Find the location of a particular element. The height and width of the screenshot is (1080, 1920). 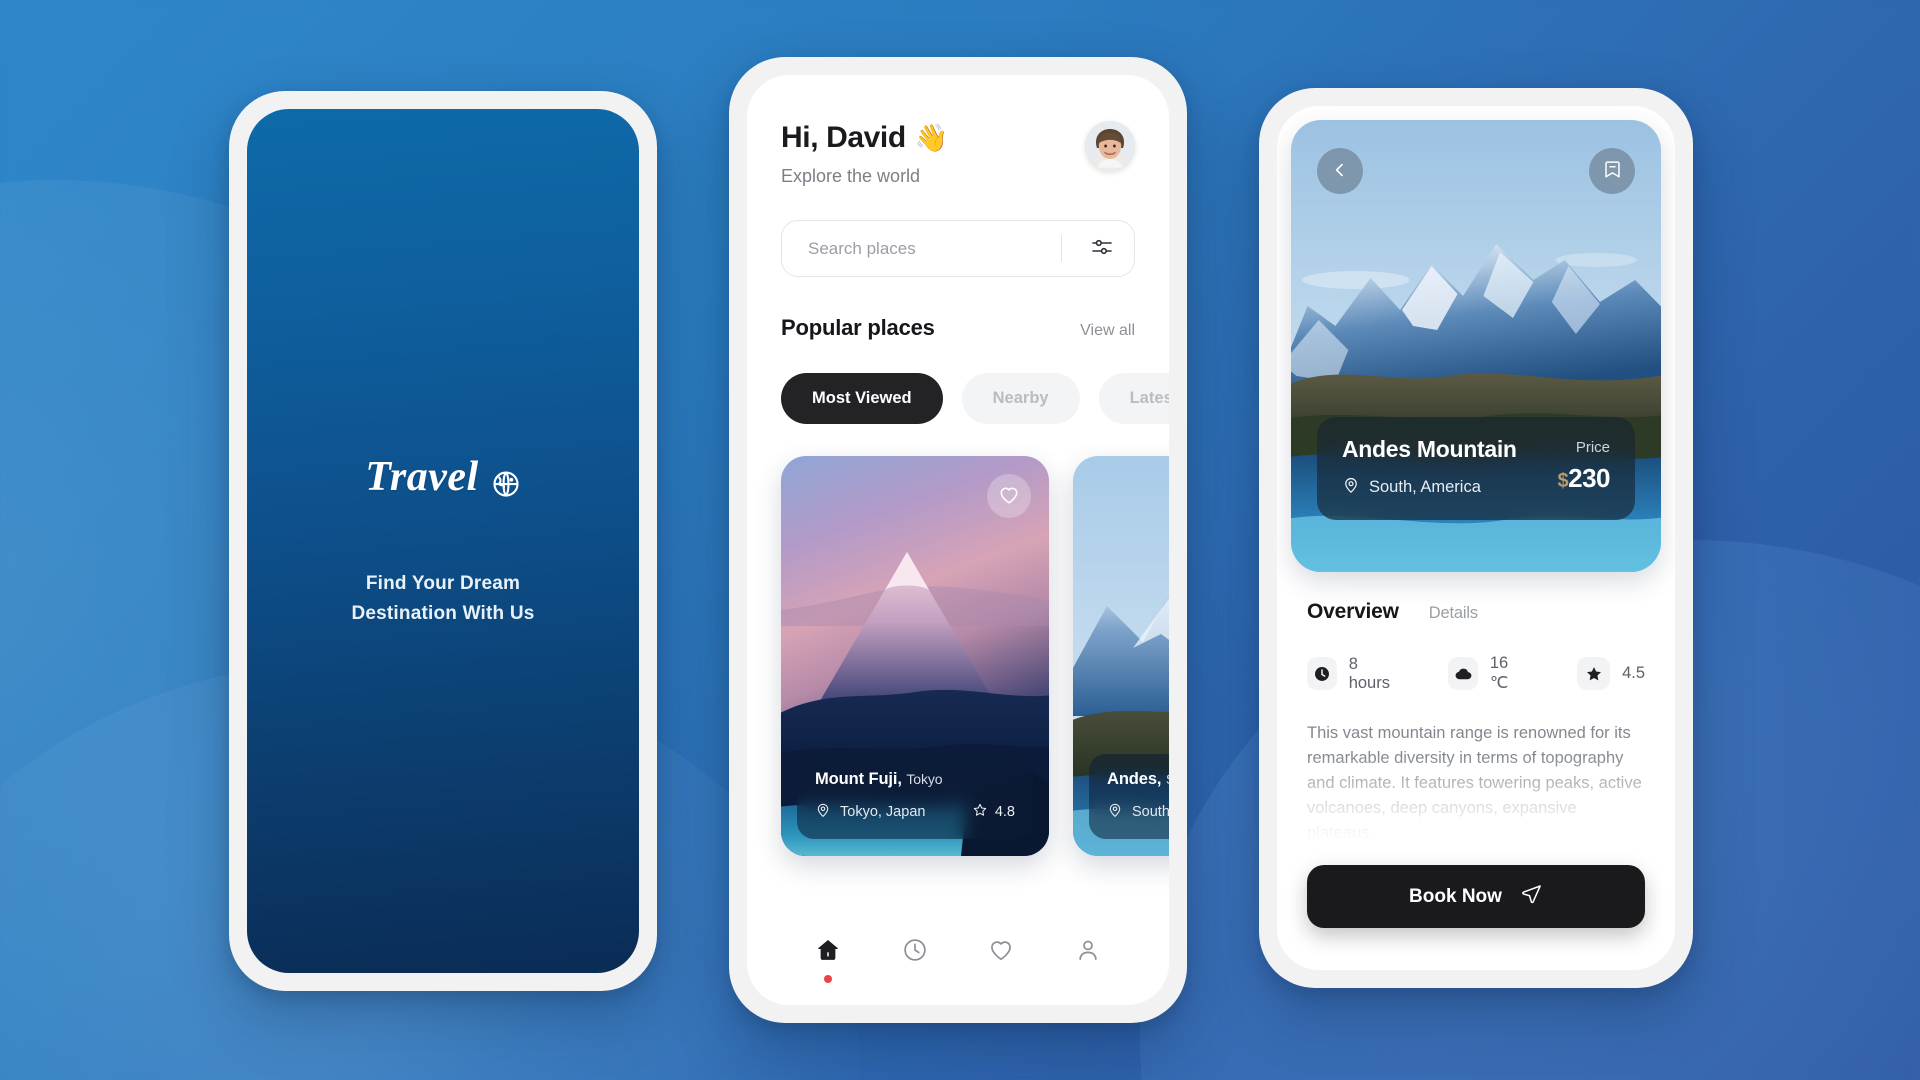

stat-weather: 16 ℃ is located at coordinates (1487, 673).